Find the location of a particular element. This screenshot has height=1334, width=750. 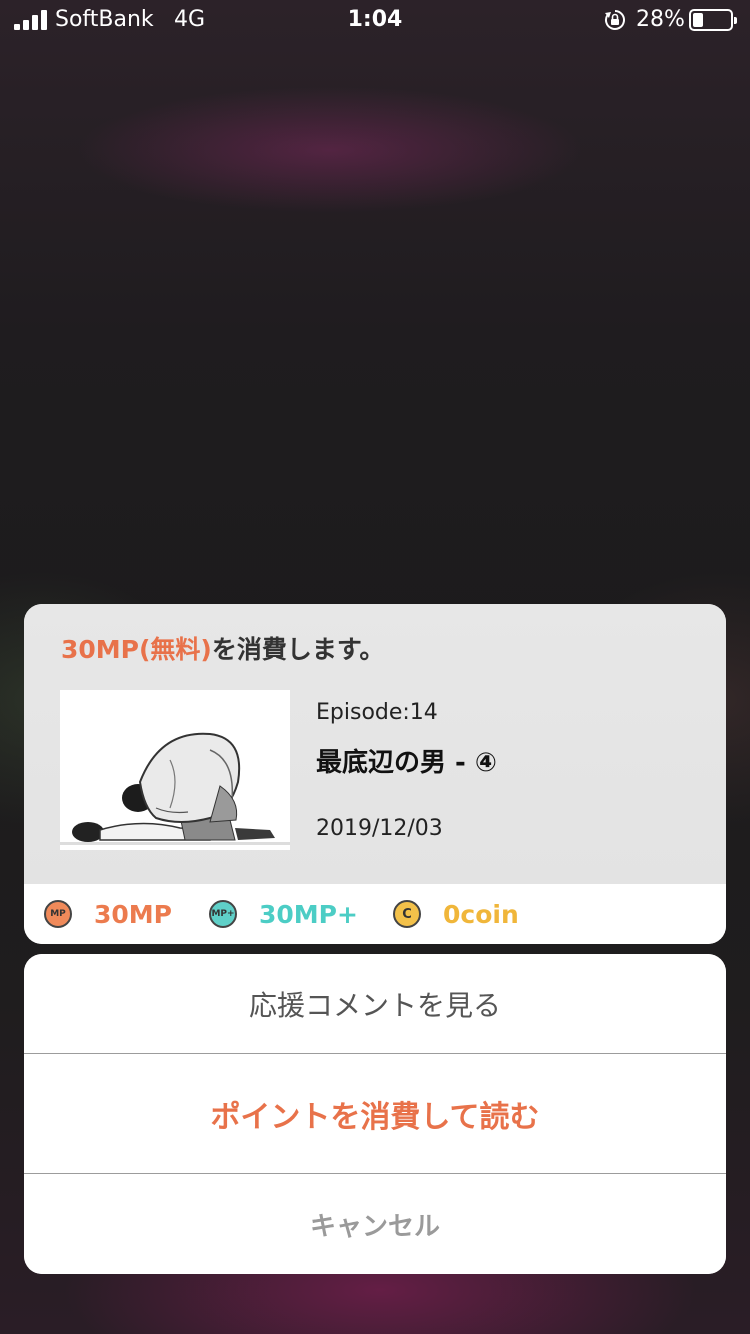

mp-plus-icon: MP+ is located at coordinates (223, 914).